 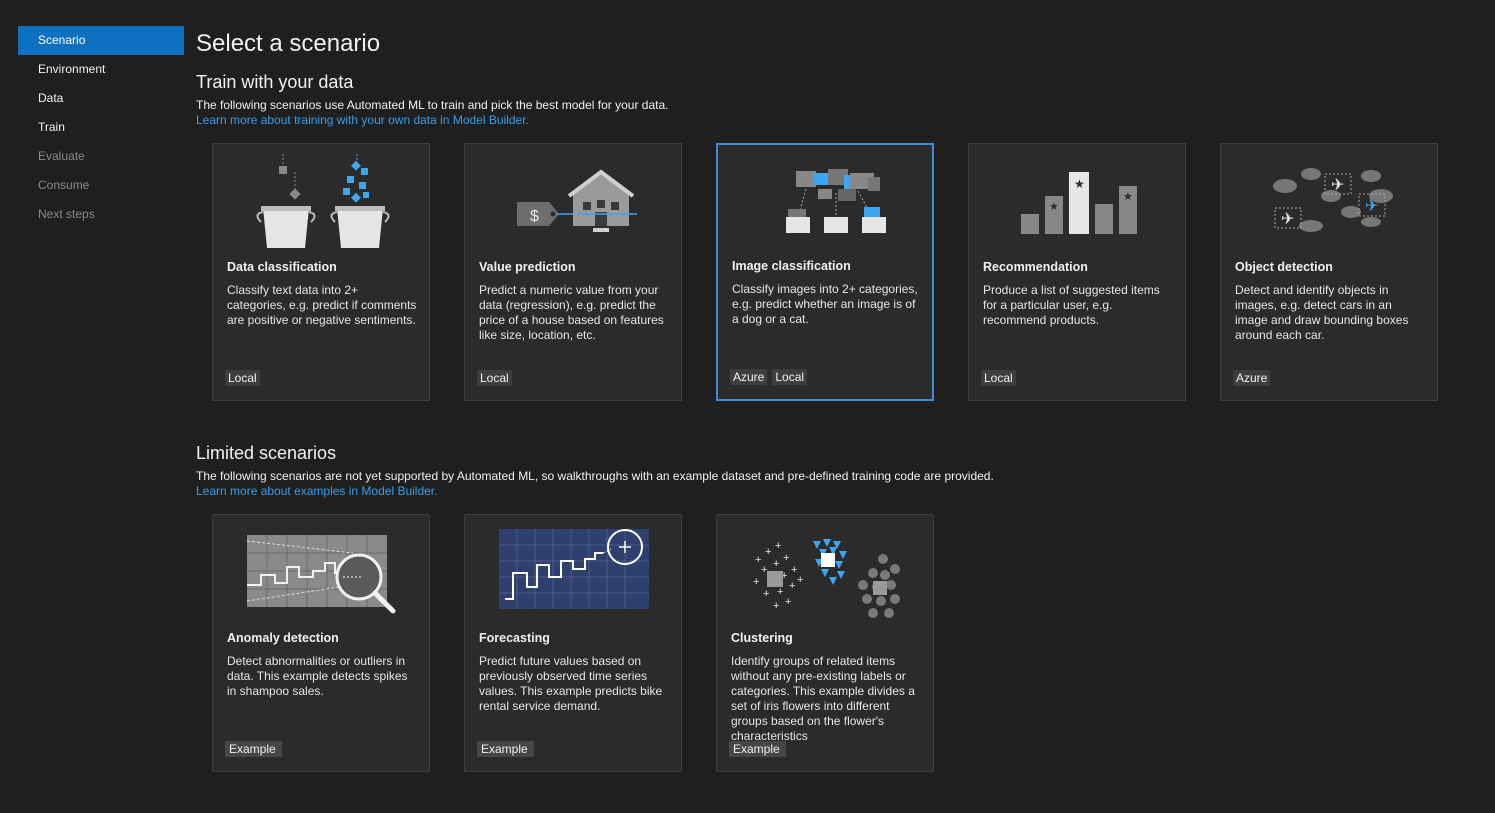 What do you see at coordinates (66, 214) in the screenshot?
I see `nav-item-next-steps: Next steps` at bounding box center [66, 214].